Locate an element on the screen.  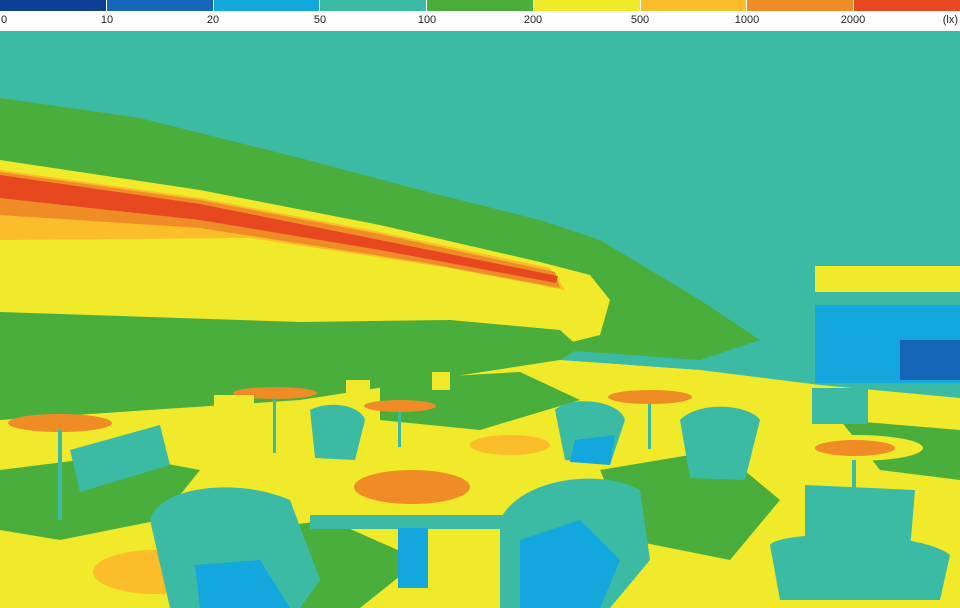
table-back-2-stem is located at coordinates (399, 429).